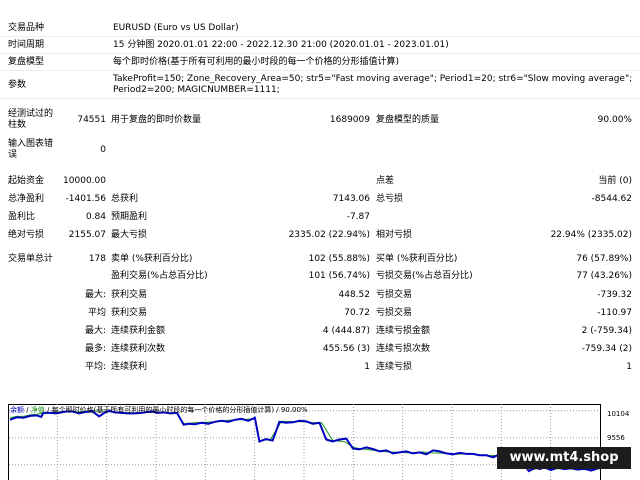  I want to click on profit-factor-label: 盈利比, so click(22, 217).